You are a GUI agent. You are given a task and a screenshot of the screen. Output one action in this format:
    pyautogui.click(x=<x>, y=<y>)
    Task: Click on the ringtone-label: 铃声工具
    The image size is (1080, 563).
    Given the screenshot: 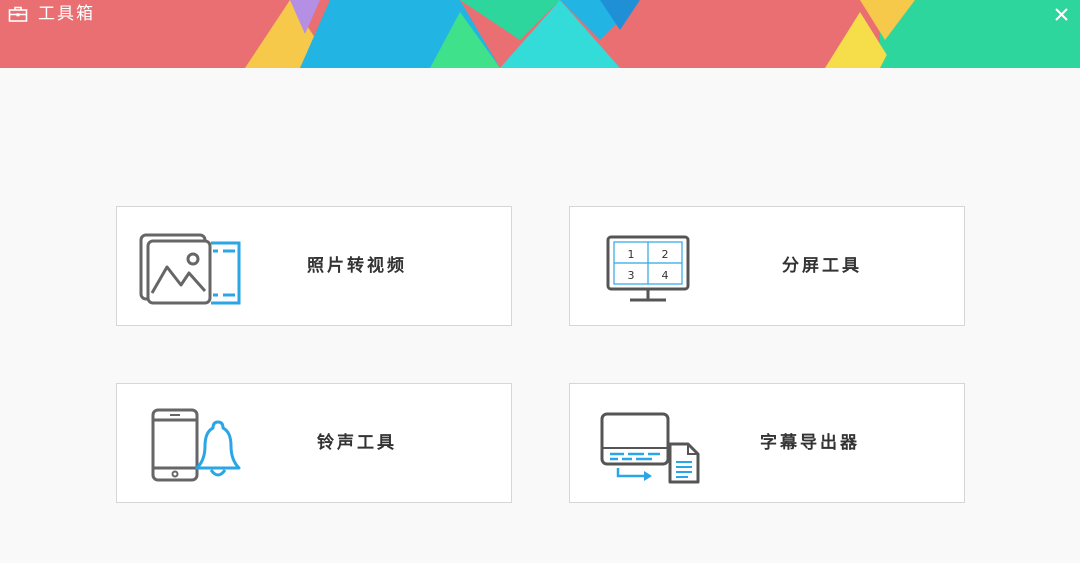 What is the action you would take?
    pyautogui.click(x=357, y=443)
    